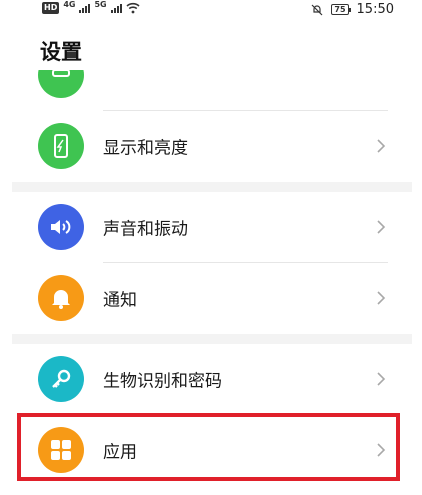  I want to click on speaker-icon, so click(61, 227).